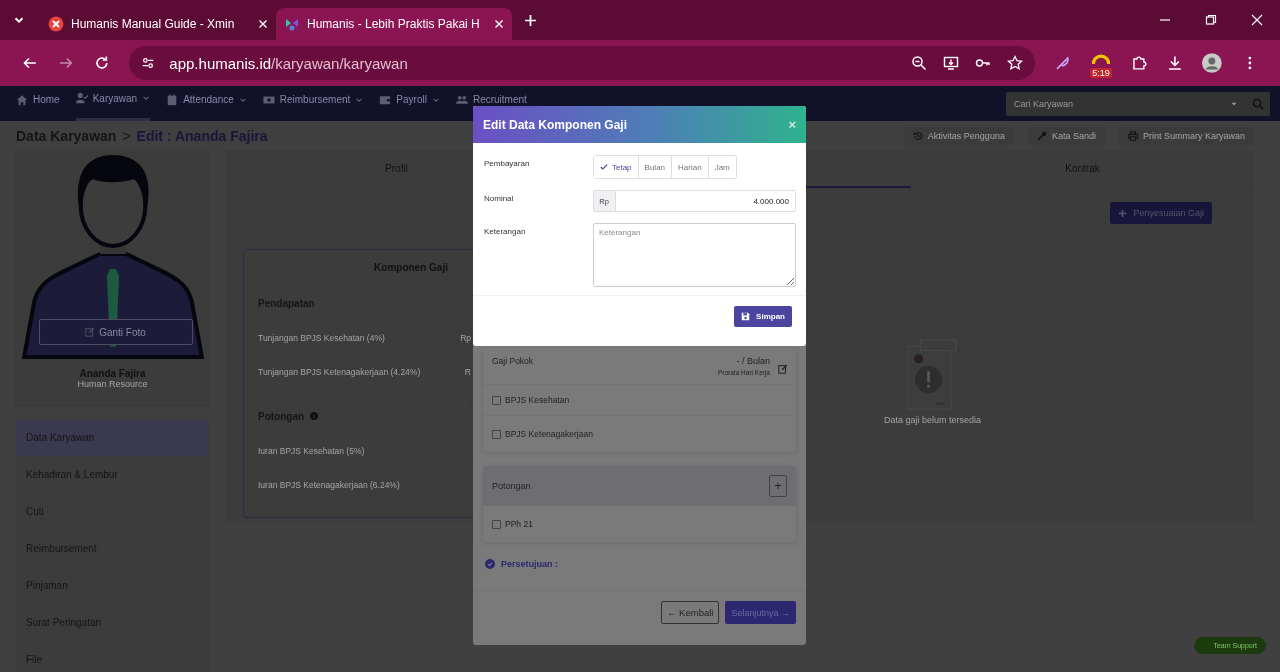  I want to click on restore-icon, so click(1211, 20).